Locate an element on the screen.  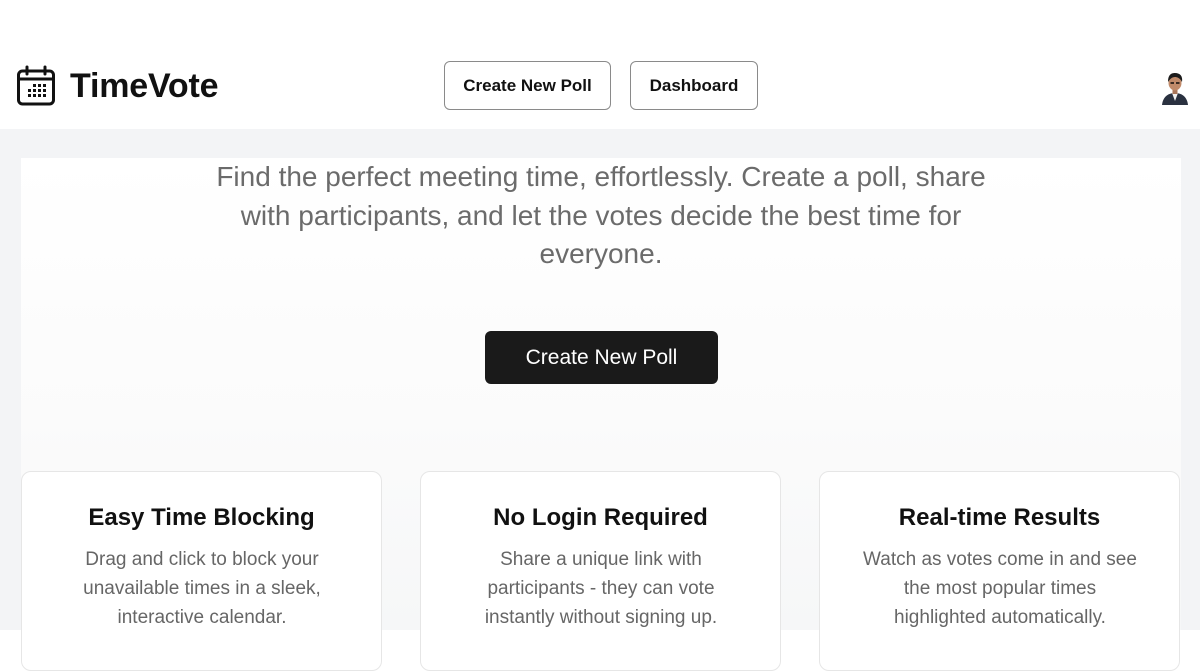
app-name: TimeVote is located at coordinates (144, 85).